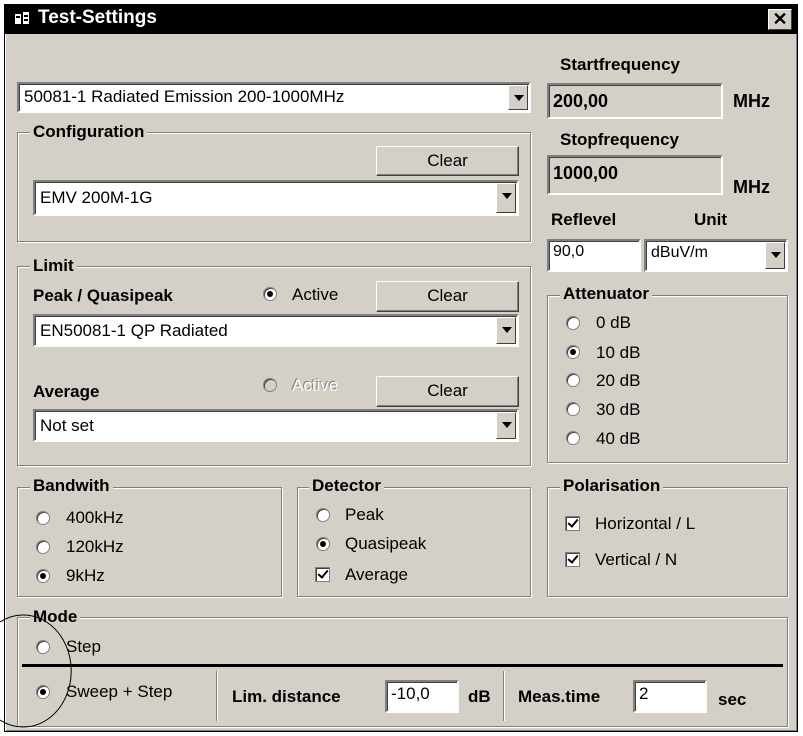 Image resolution: width=803 pixels, height=736 pixels. I want to click on peak-active-radio, so click(270, 294).